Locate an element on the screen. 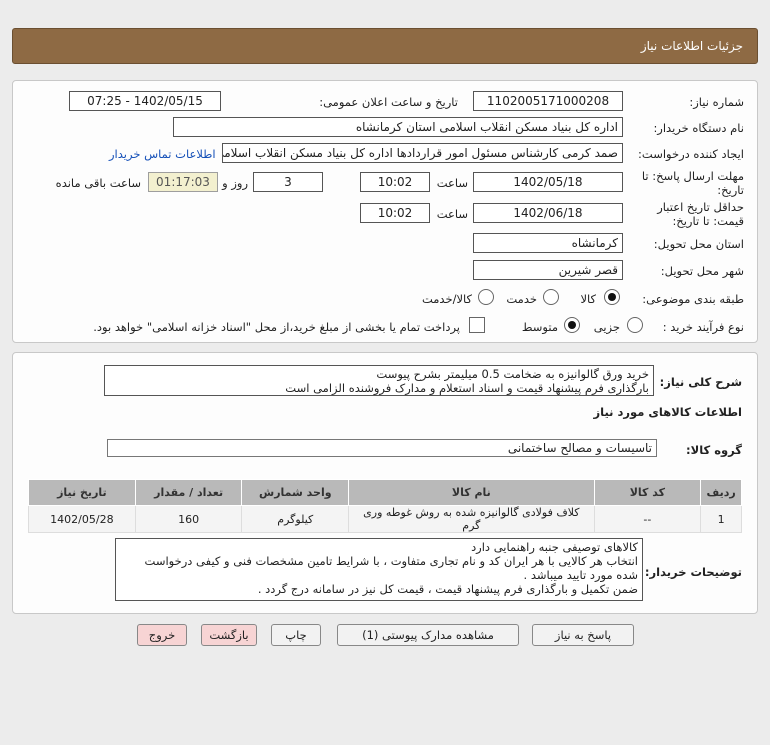 The image size is (770, 745). process-partial-label: جزیی is located at coordinates (606, 327).